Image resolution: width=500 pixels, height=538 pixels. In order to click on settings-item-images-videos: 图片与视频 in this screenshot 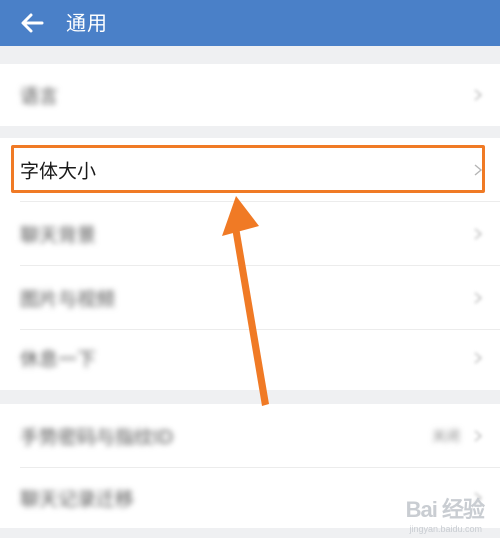, I will do `click(250, 298)`.